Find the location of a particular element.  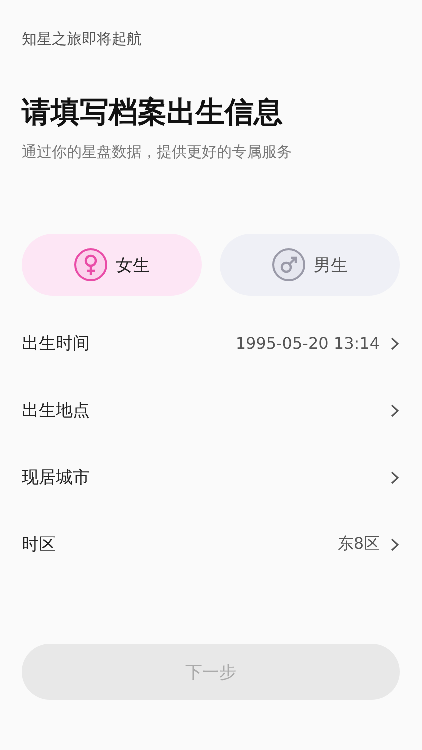

field-label: 现居城市 is located at coordinates (56, 478).